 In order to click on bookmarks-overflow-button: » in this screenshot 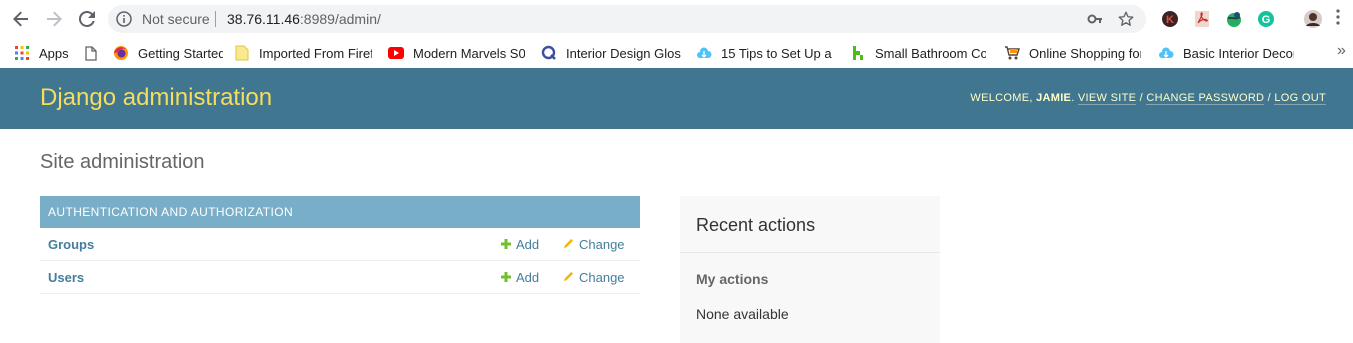, I will do `click(1341, 51)`.